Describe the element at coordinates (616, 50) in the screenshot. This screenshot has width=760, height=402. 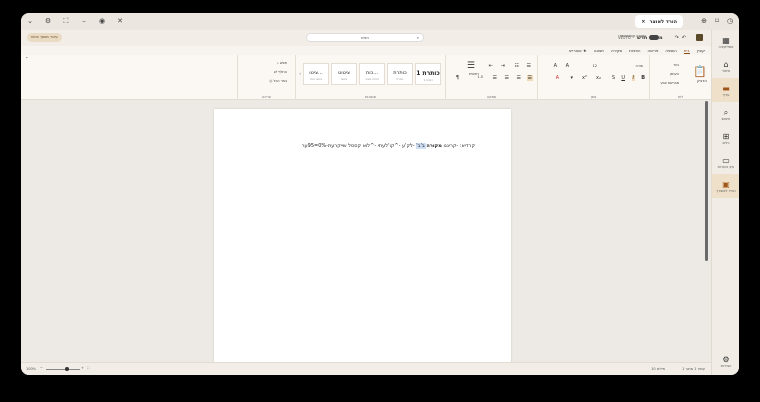
I see `tab-review: סקירה` at that location.